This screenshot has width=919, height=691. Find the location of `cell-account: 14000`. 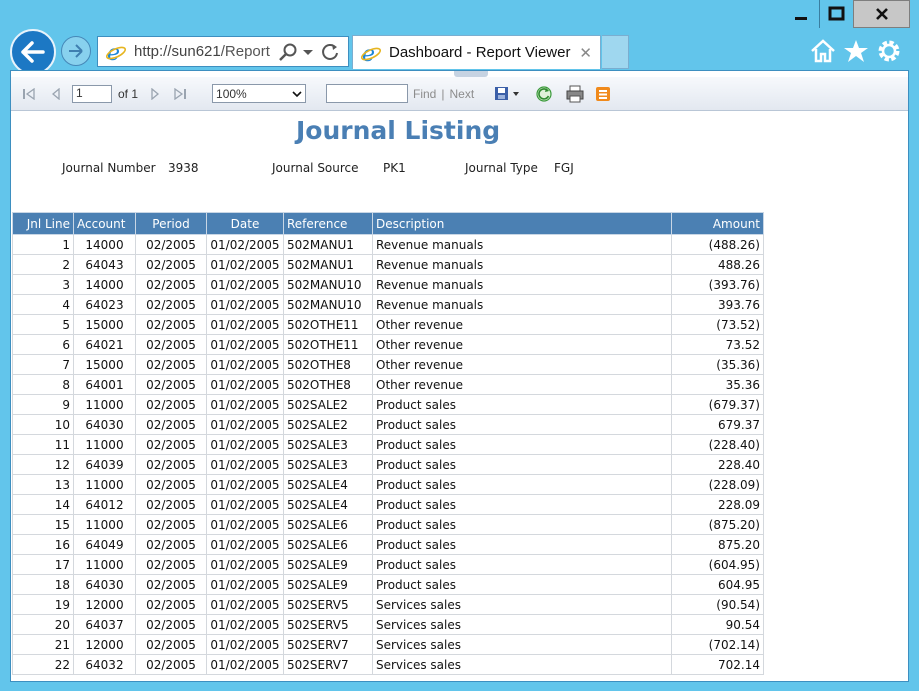

cell-account: 14000 is located at coordinates (104, 244).